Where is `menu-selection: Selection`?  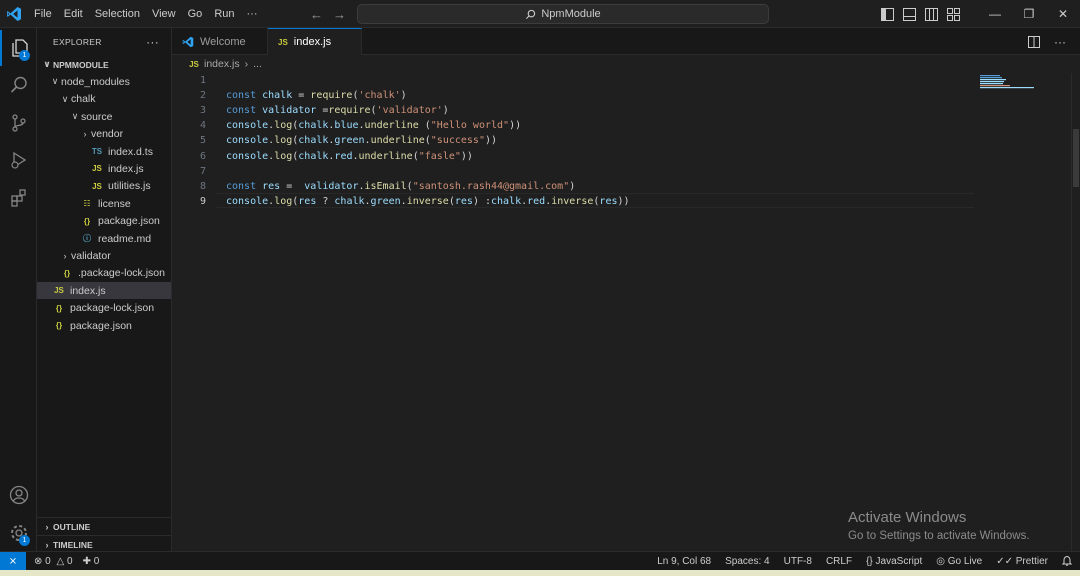
menu-selection: Selection is located at coordinates (117, 14).